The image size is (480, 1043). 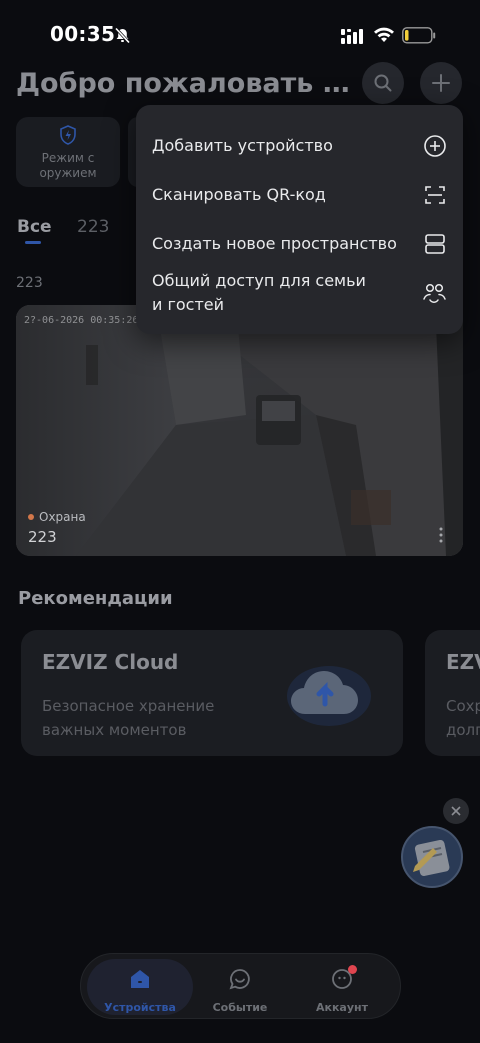 I want to click on space-icon, so click(x=435, y=244).